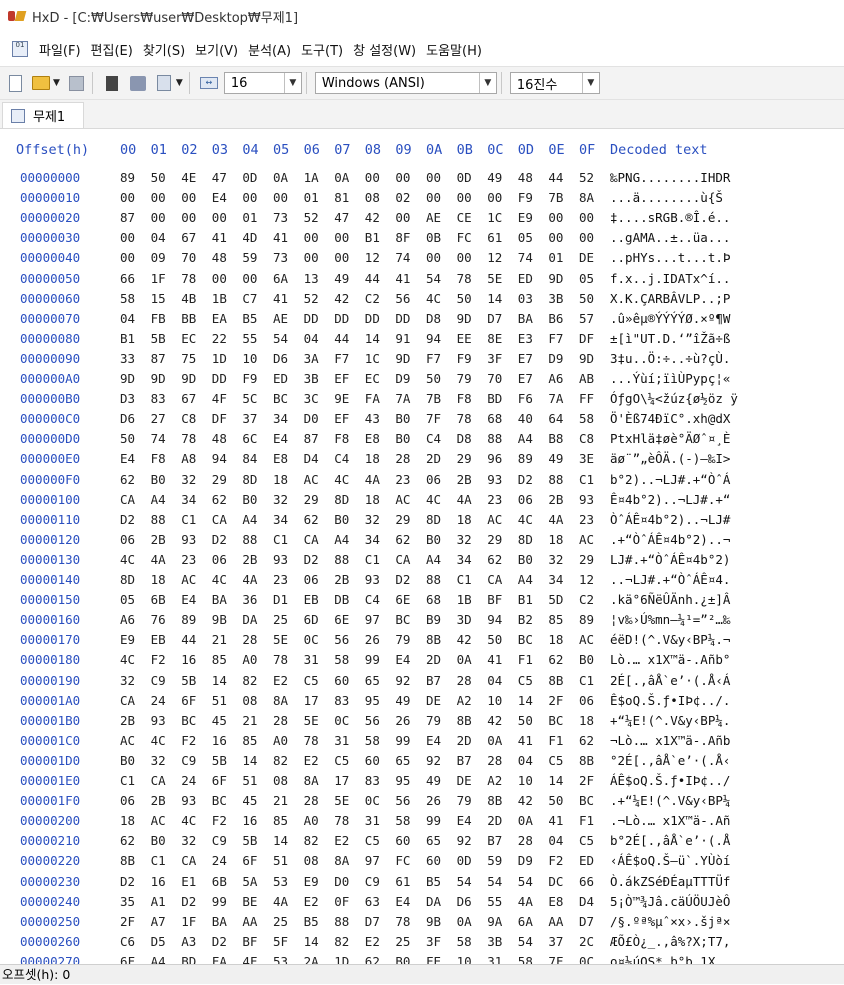 Image resolution: width=844 pixels, height=985 pixels. I want to click on hex-byte: B1, so click(372, 237).